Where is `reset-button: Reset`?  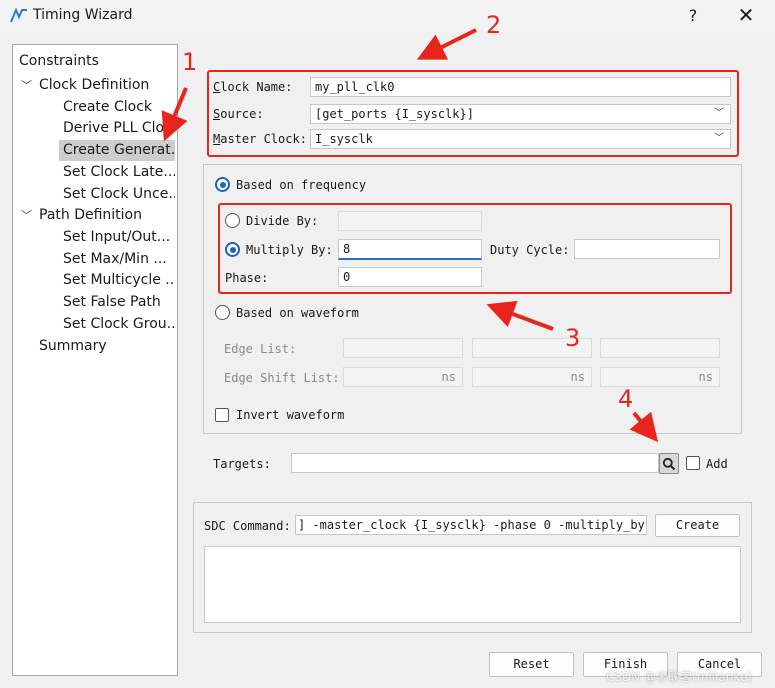
reset-button: Reset is located at coordinates (531, 664).